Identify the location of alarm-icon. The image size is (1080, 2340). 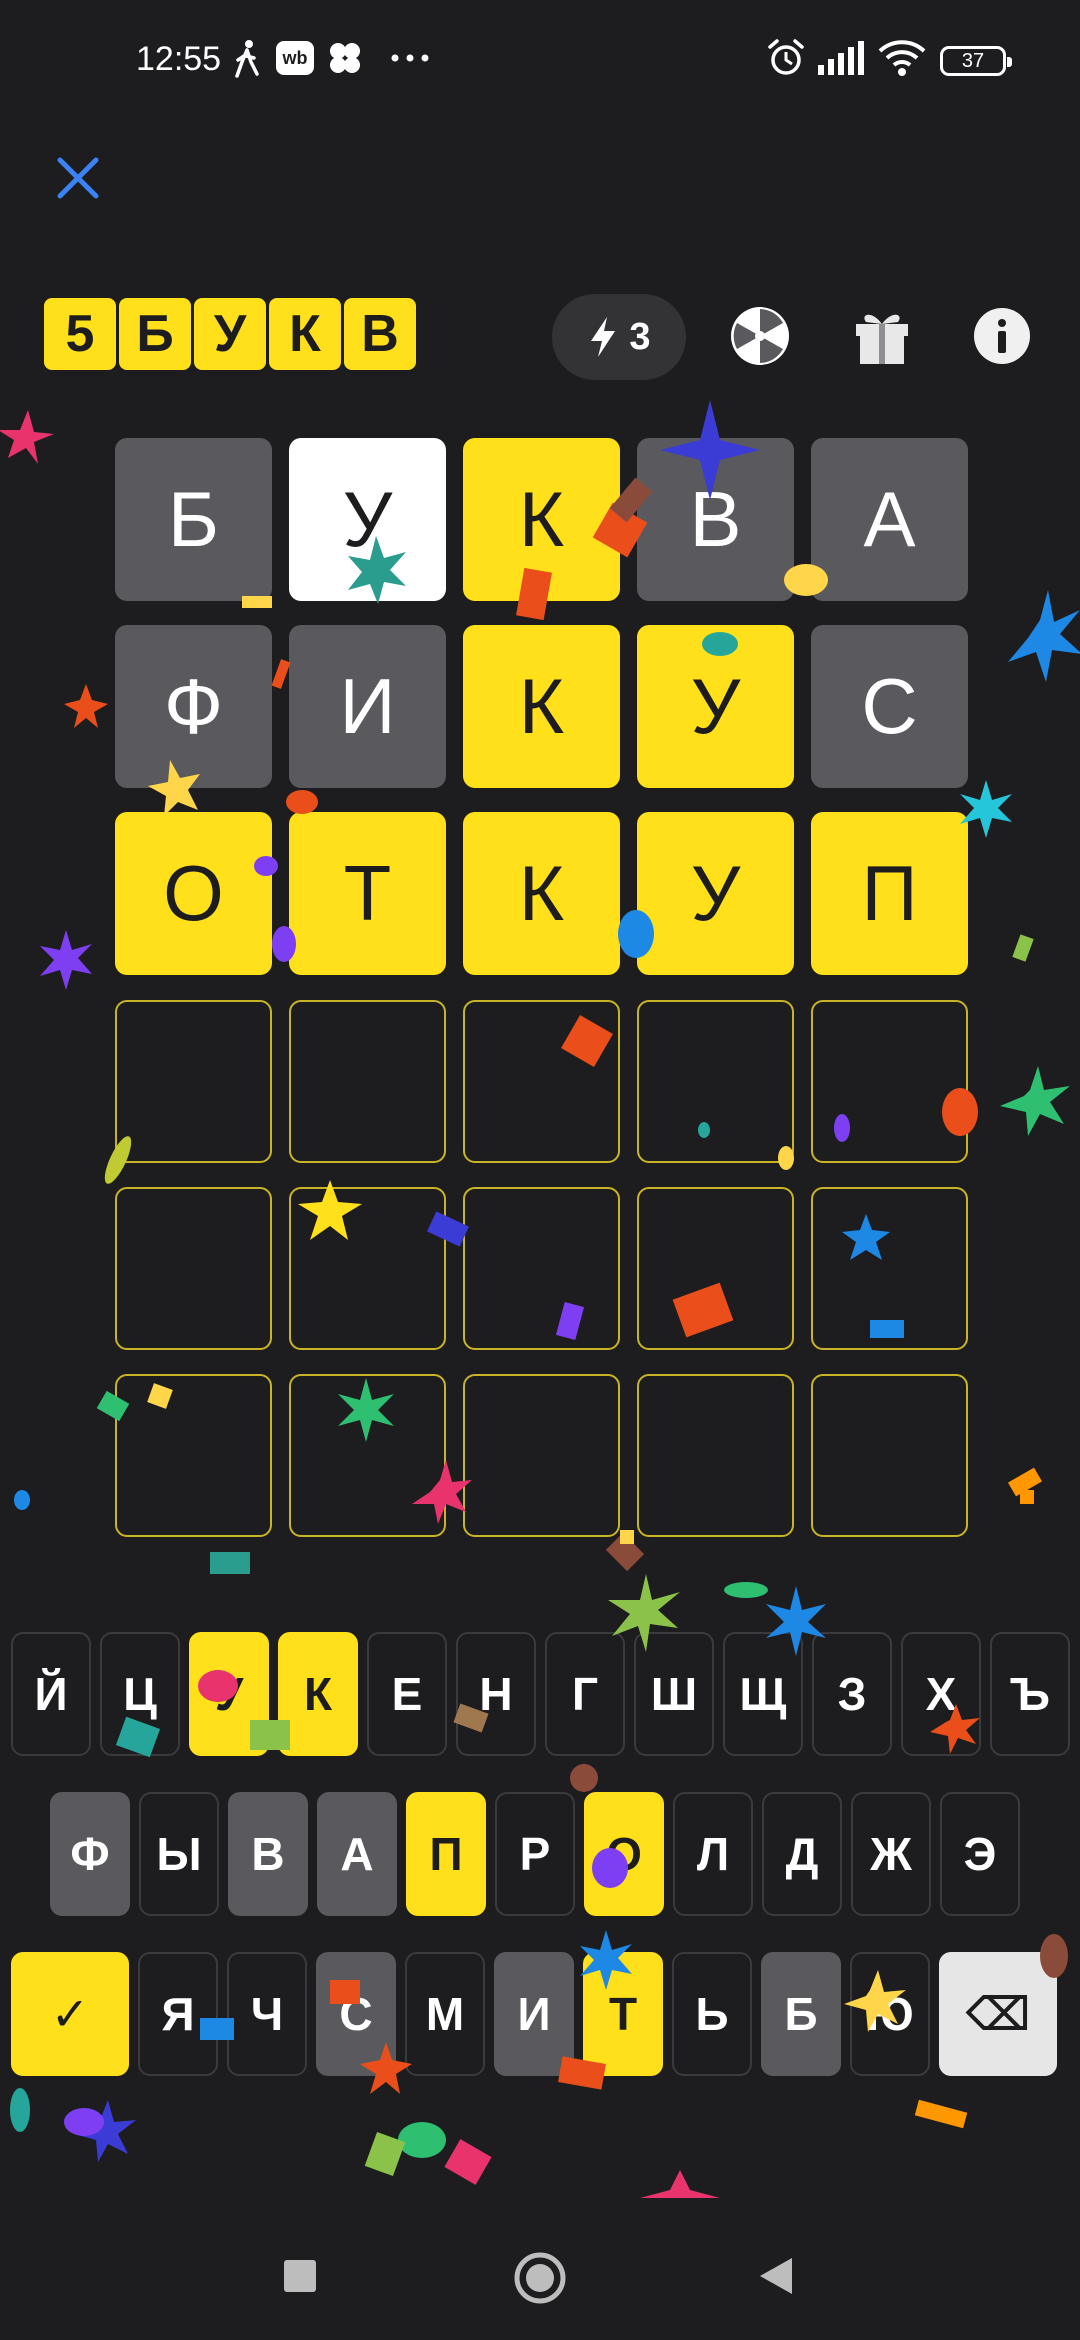
(786, 58).